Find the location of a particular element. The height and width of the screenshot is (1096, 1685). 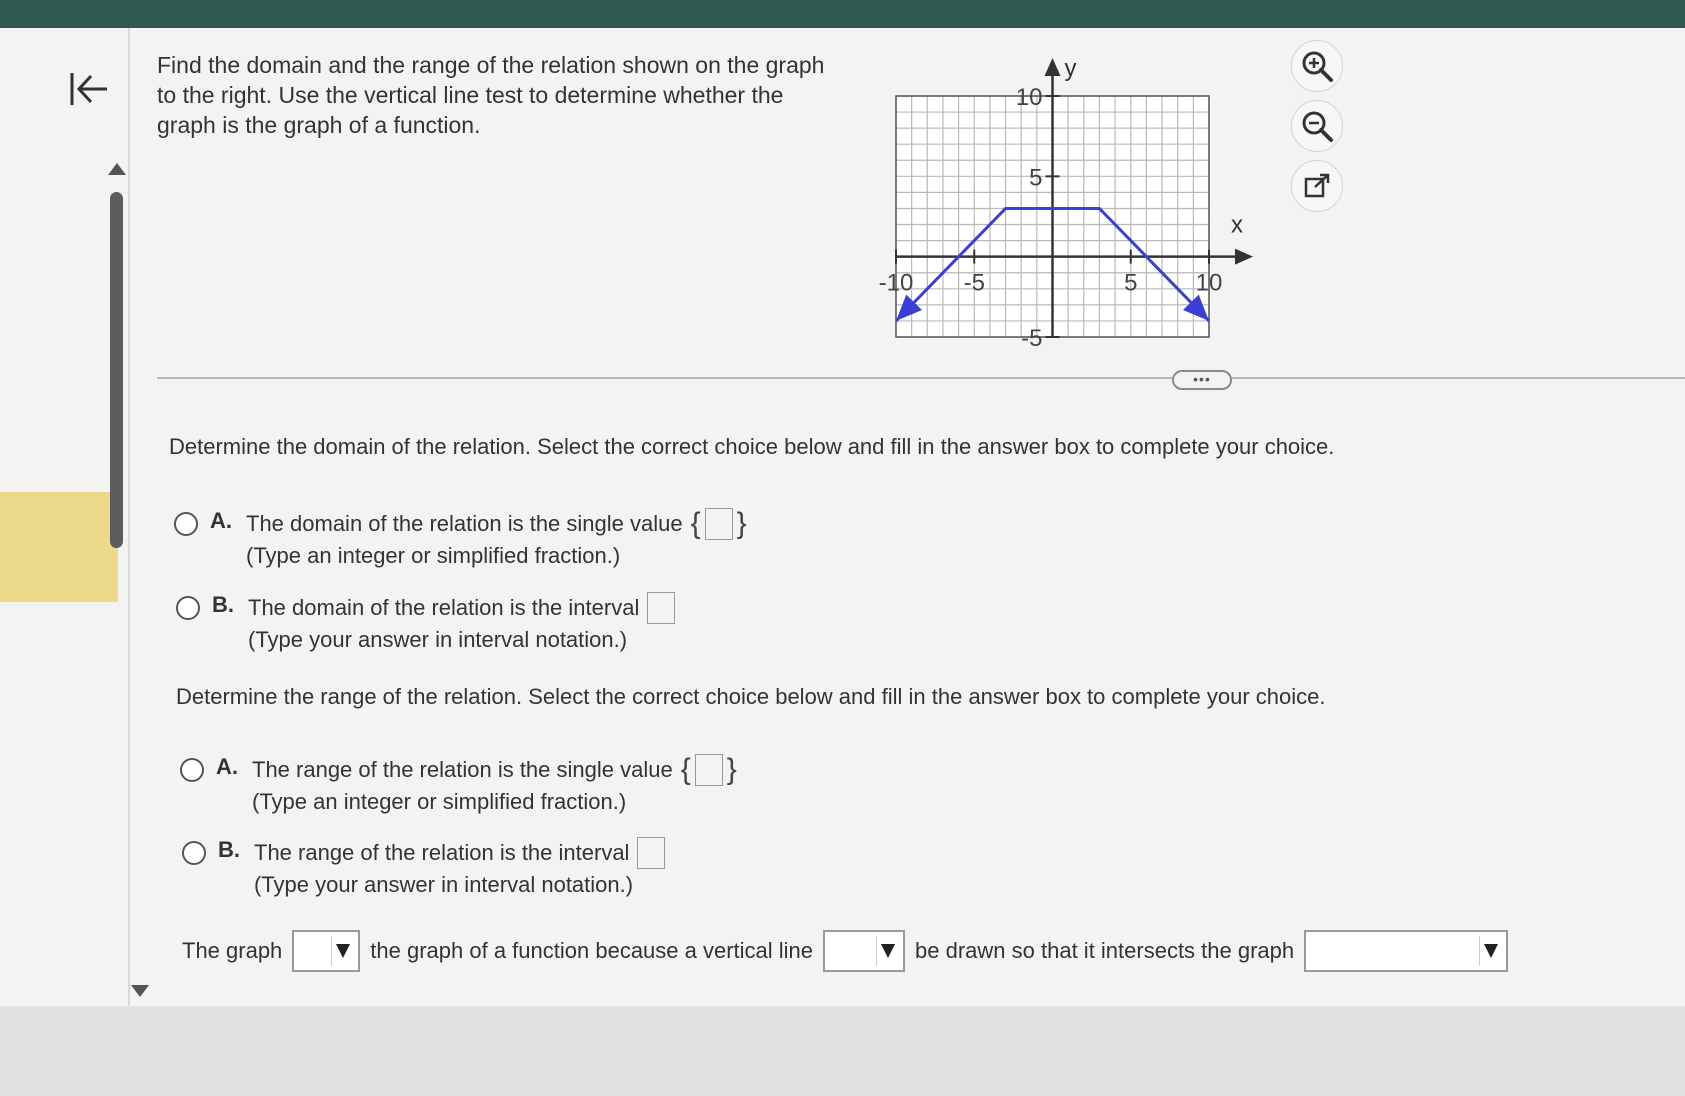

bottom-band is located at coordinates (842, 1051).